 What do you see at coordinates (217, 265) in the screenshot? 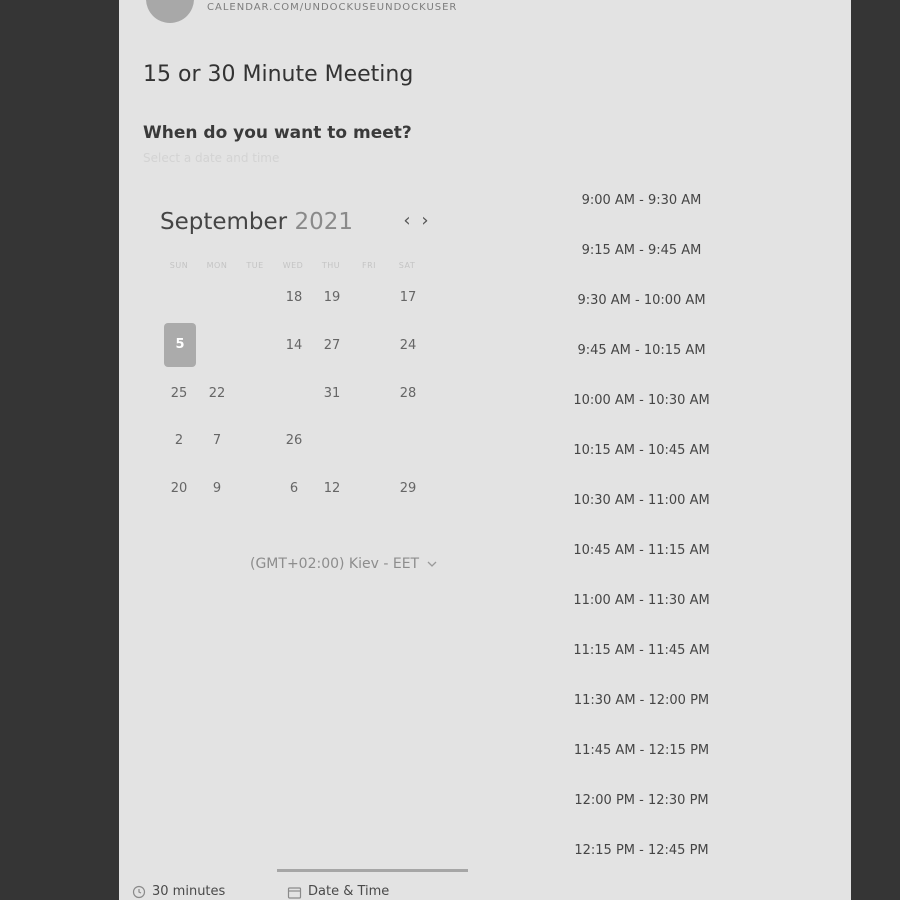
I see `weekday-label: MON` at bounding box center [217, 265].